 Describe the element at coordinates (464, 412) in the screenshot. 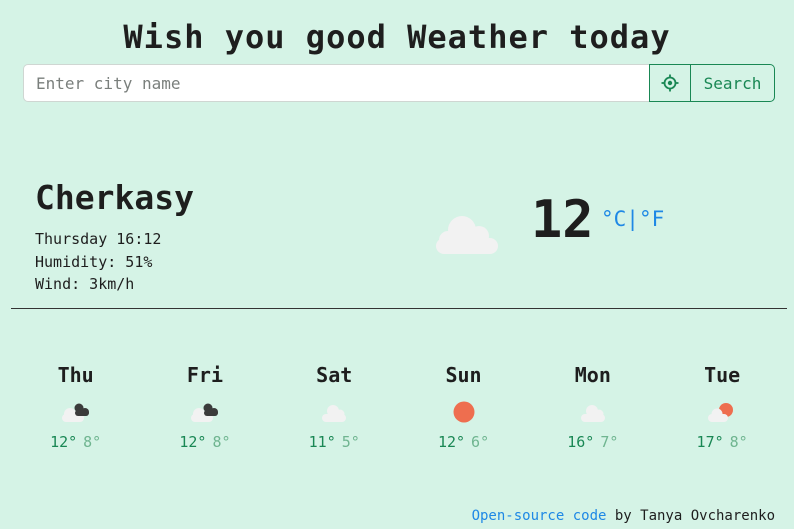

I see `sun-icon` at that location.